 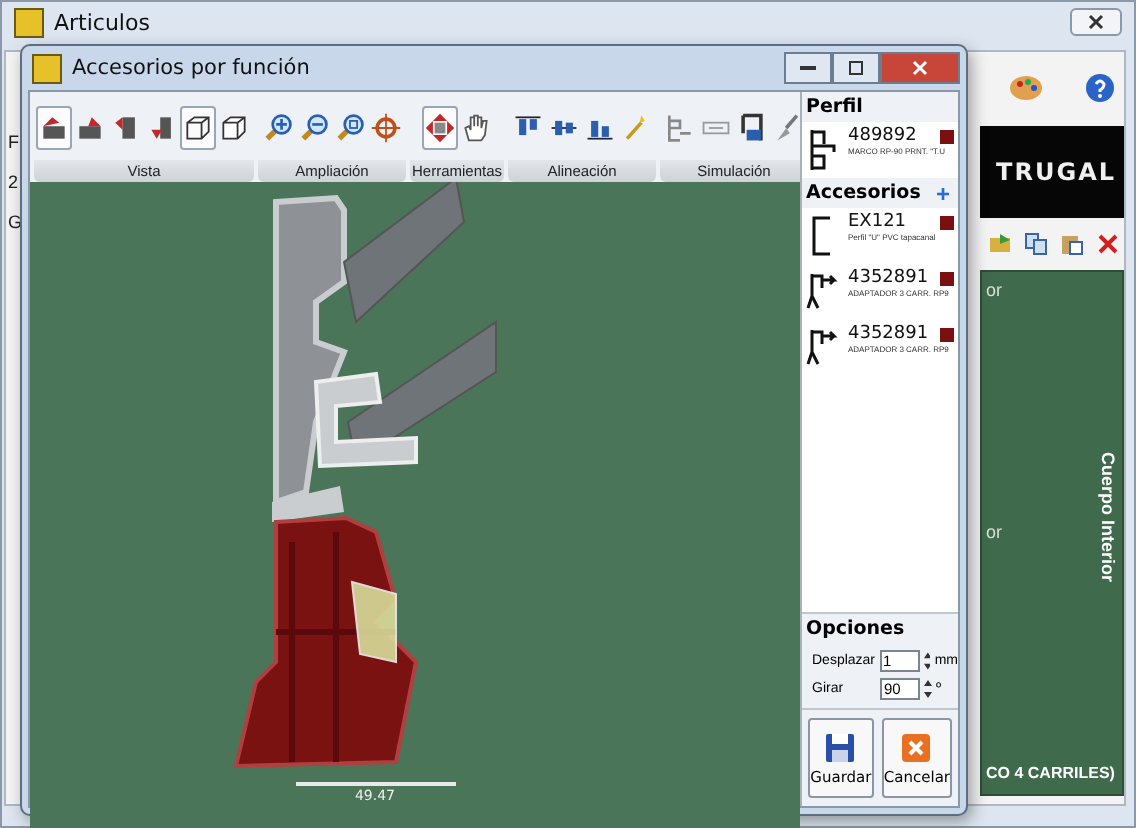 What do you see at coordinates (928, 689) in the screenshot?
I see `spinner-icon` at bounding box center [928, 689].